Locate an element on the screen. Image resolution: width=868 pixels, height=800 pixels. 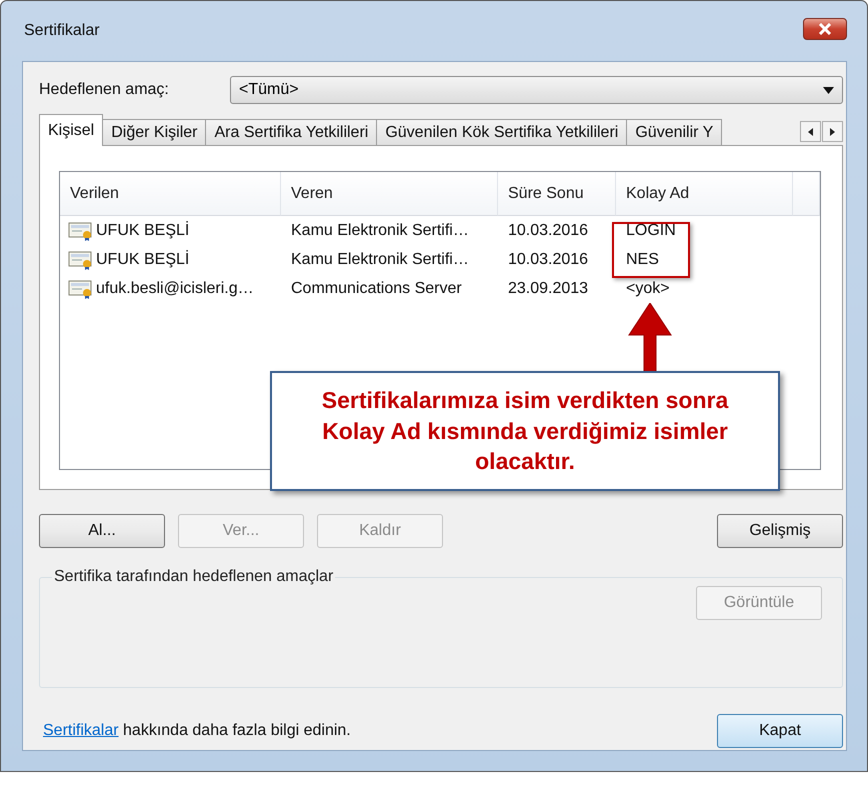
scroll-left-button is located at coordinates (810, 131).